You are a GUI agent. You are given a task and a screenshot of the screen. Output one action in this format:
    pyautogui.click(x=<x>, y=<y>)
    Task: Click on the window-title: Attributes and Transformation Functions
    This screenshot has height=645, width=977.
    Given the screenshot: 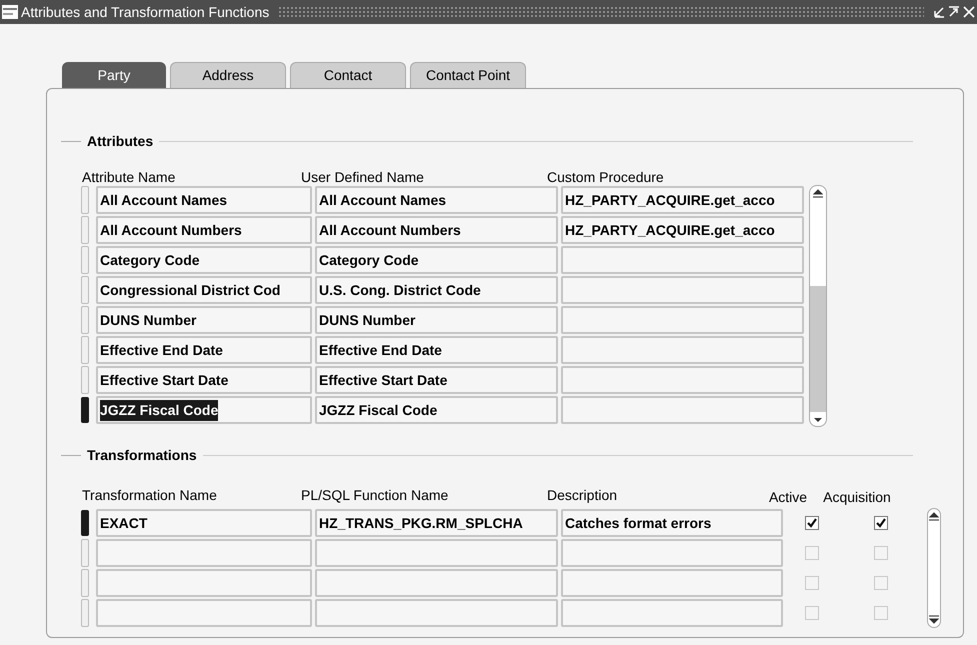 What is the action you would take?
    pyautogui.click(x=145, y=12)
    